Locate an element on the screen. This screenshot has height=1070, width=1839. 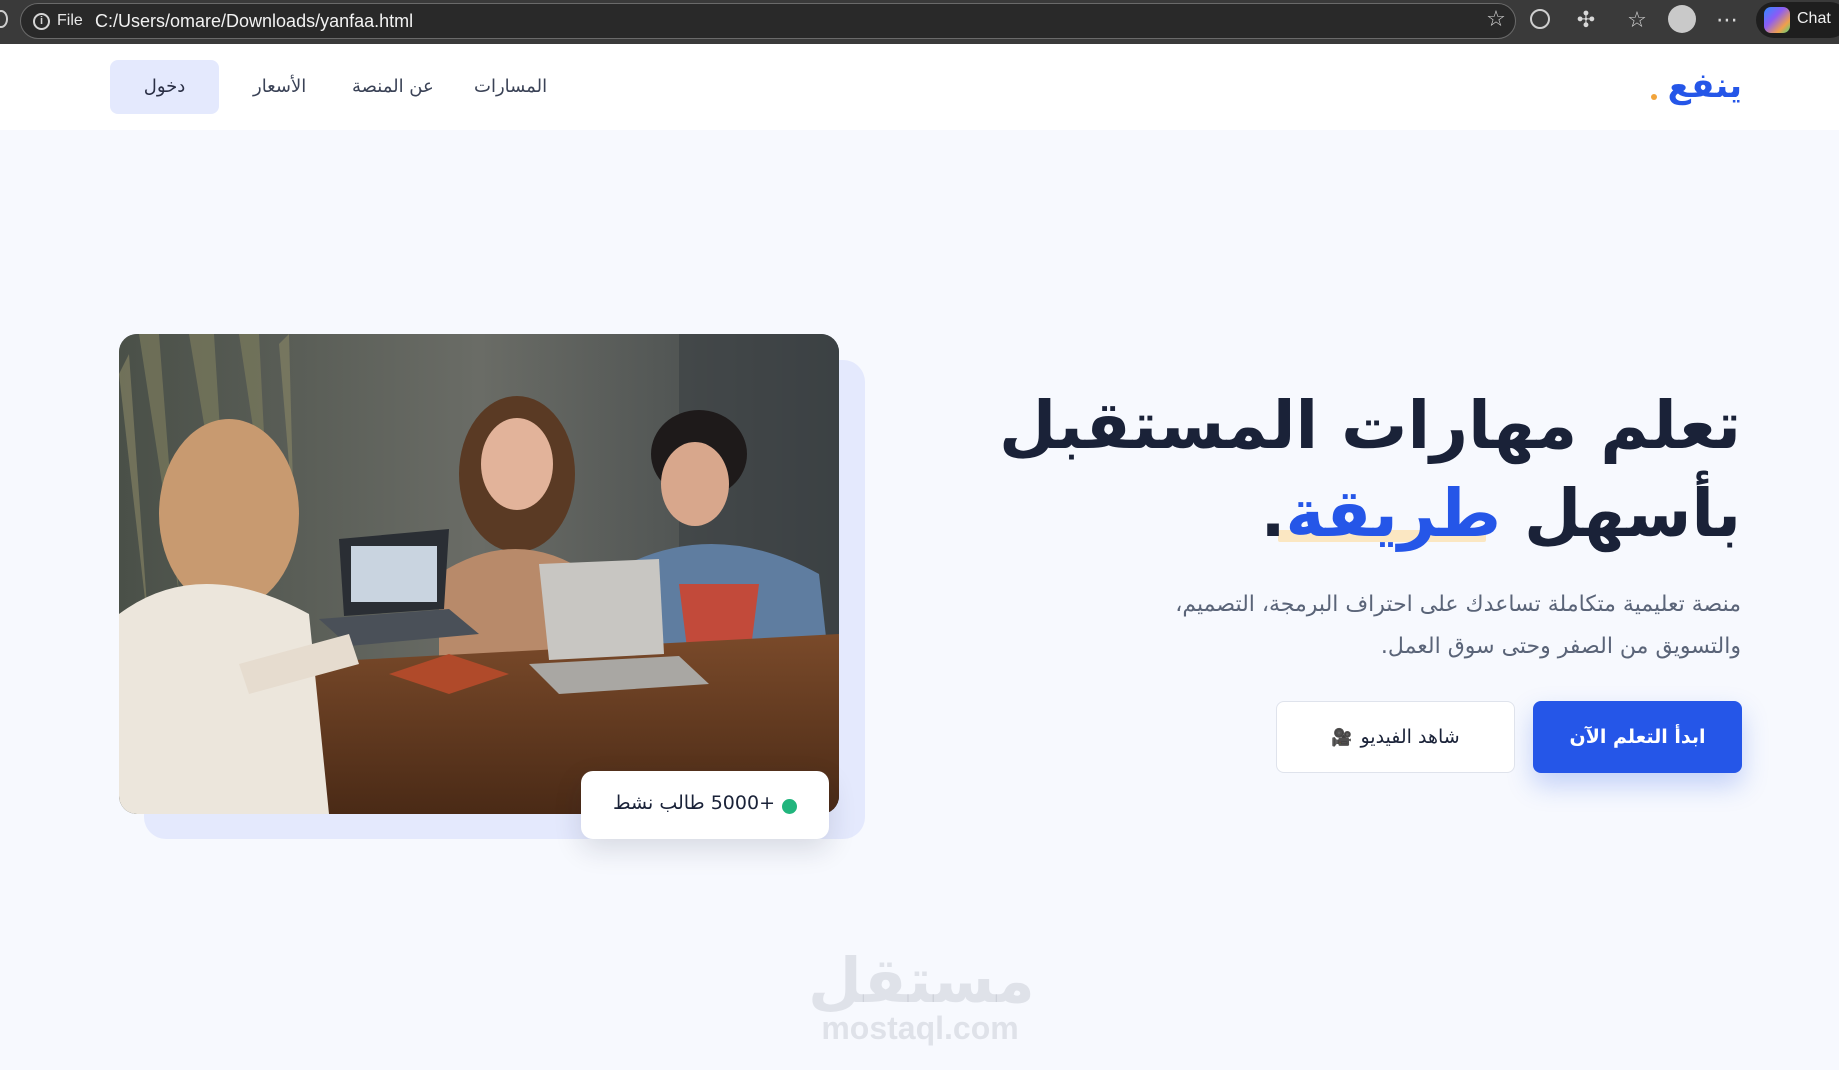
site-header: دخول الأسعار عن المنصة المسارات ينفع is located at coordinates (919, 87).